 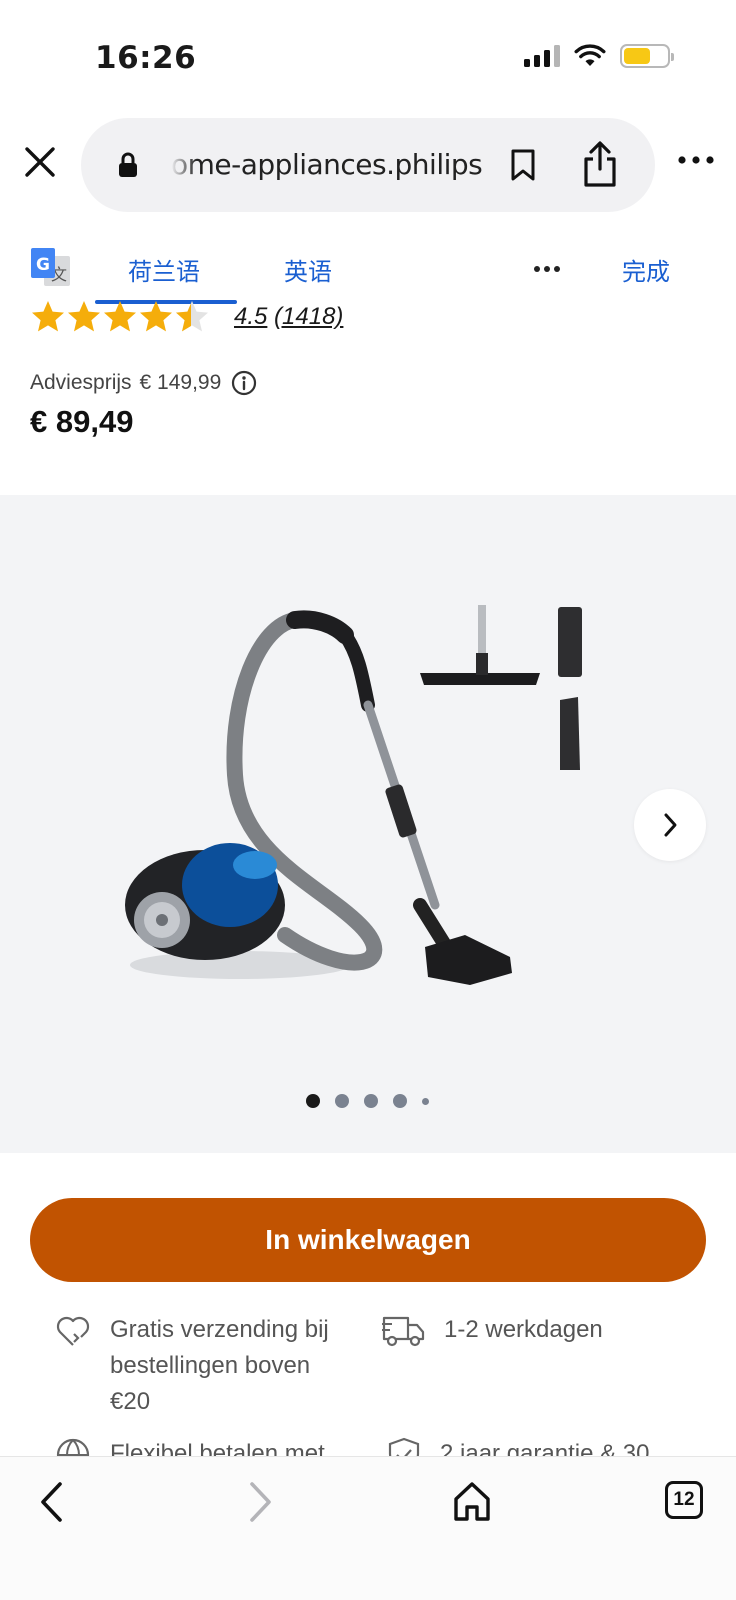 What do you see at coordinates (368, 271) in the screenshot?
I see `translate-bar: 文 G 荷兰语 英语 完成` at bounding box center [368, 271].